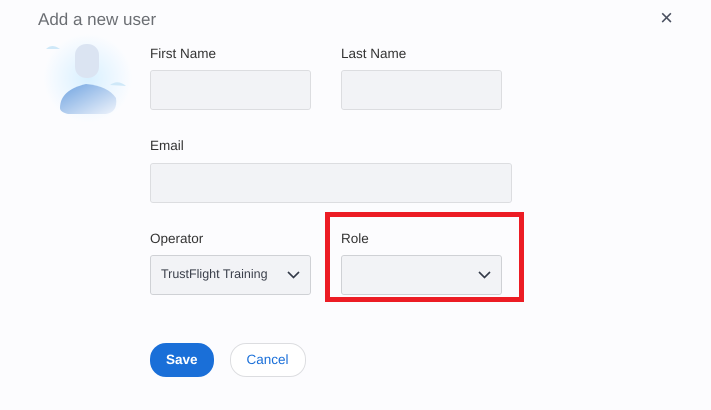 This screenshot has height=410, width=711. Describe the element at coordinates (373, 54) in the screenshot. I see `field-label: Last Name` at that location.